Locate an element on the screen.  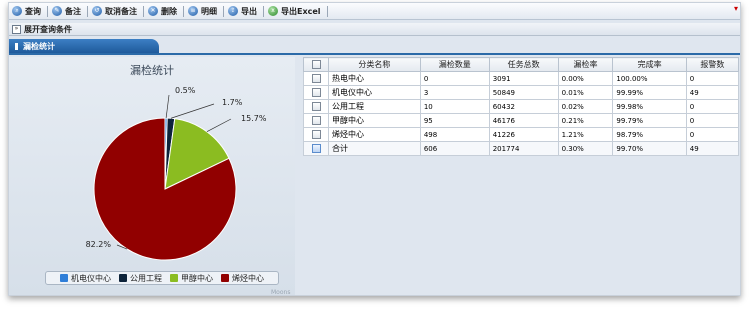
cell-missed: 498 is located at coordinates (454, 134).